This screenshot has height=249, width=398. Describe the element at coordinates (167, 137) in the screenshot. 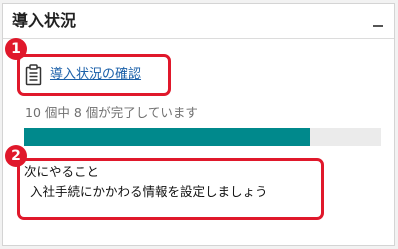

I see `progress-bar-fill` at that location.